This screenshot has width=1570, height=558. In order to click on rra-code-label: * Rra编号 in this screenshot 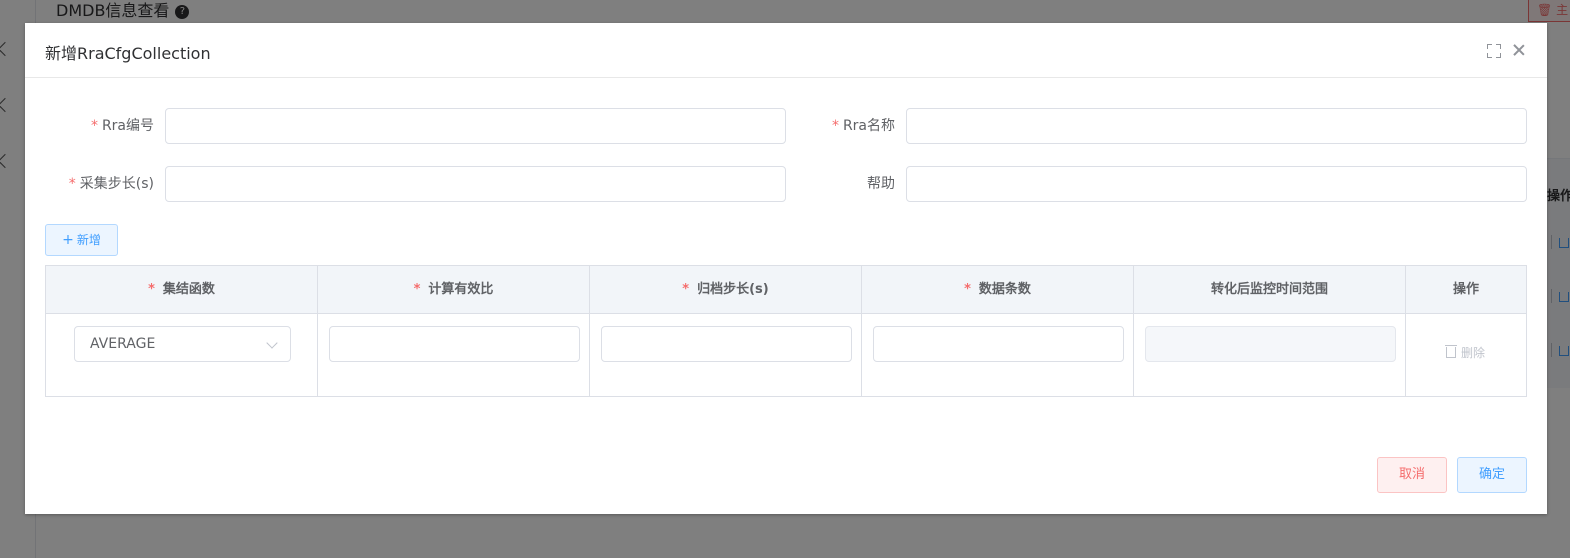, I will do `click(122, 126)`.